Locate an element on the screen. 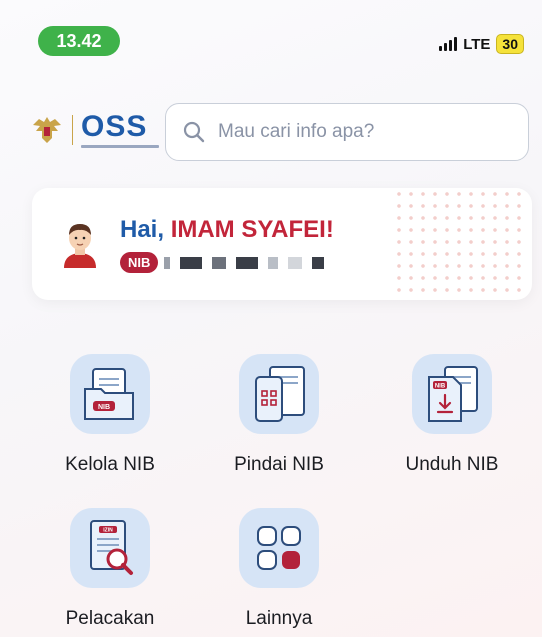 This screenshot has width=542, height=637. menu-label-pindai-nib: Pindai NIB is located at coordinates (279, 464).